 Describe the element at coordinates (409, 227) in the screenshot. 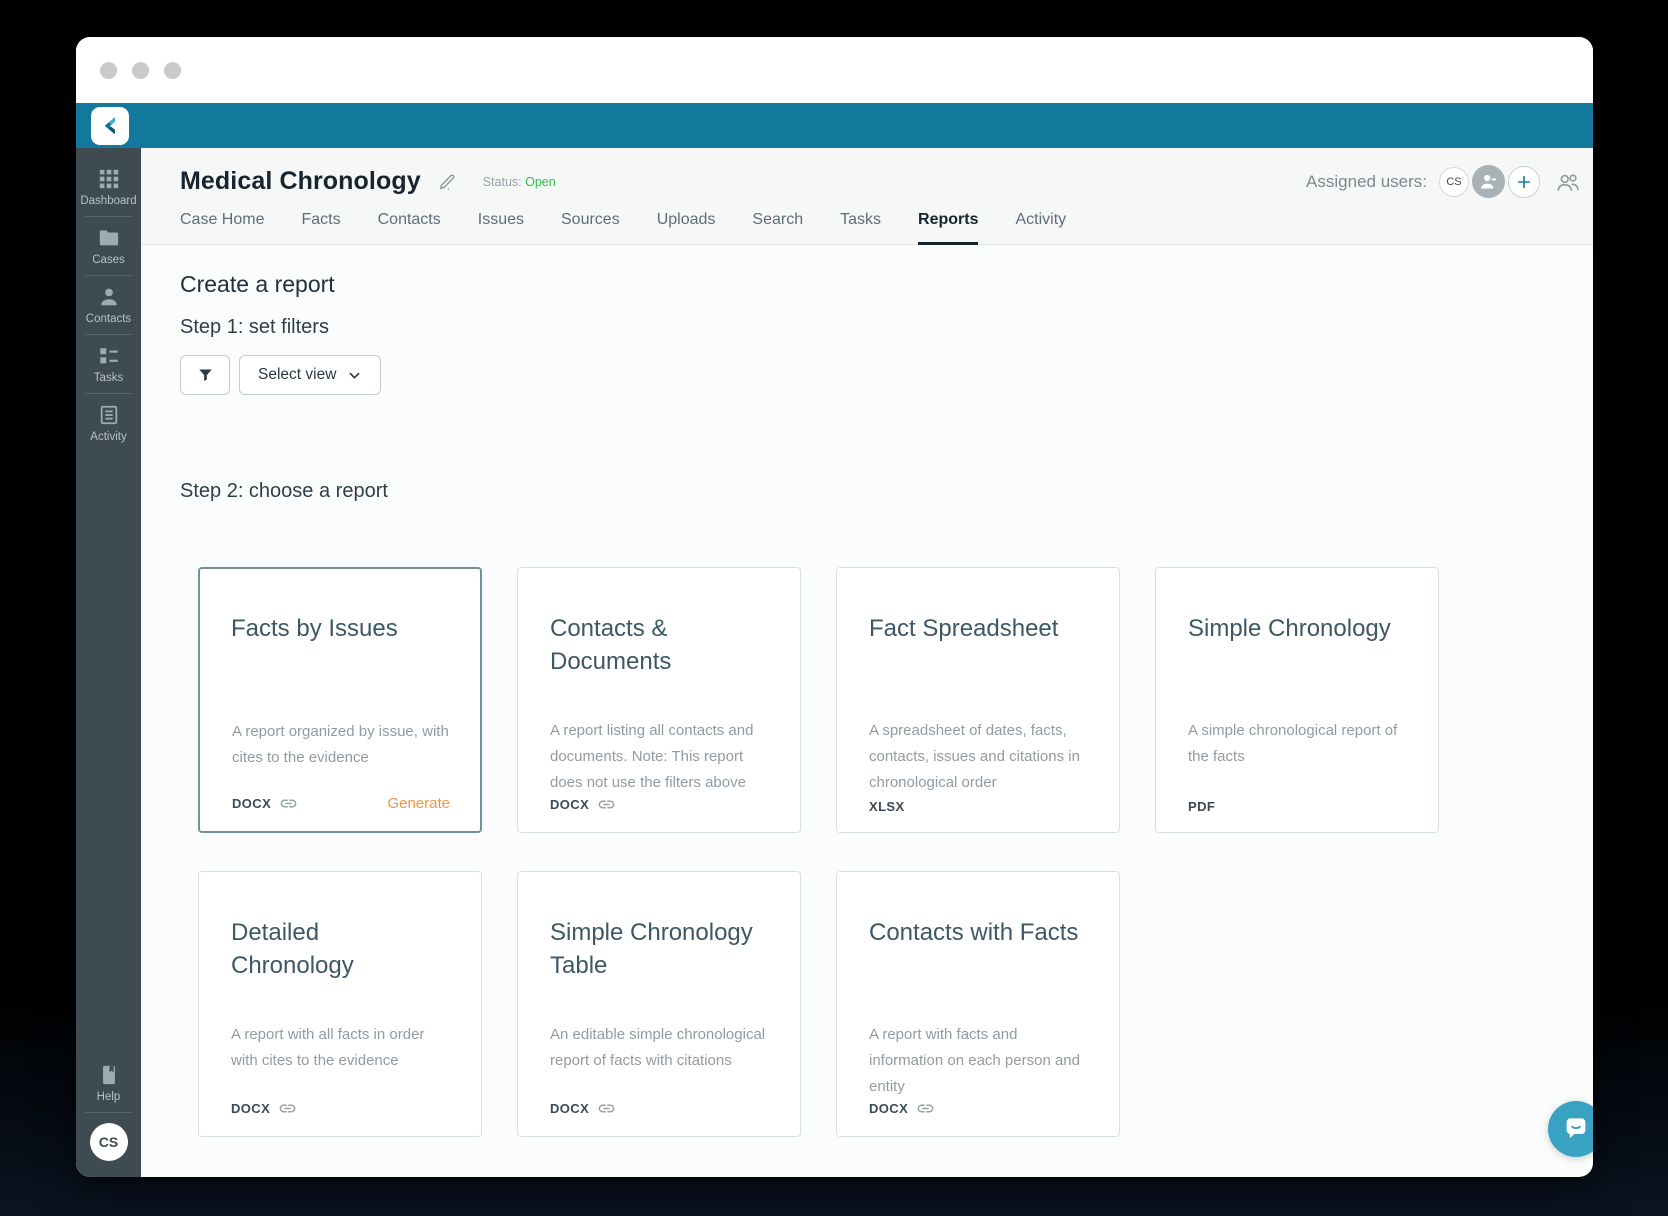

I see `tab-contacts: Contacts` at that location.